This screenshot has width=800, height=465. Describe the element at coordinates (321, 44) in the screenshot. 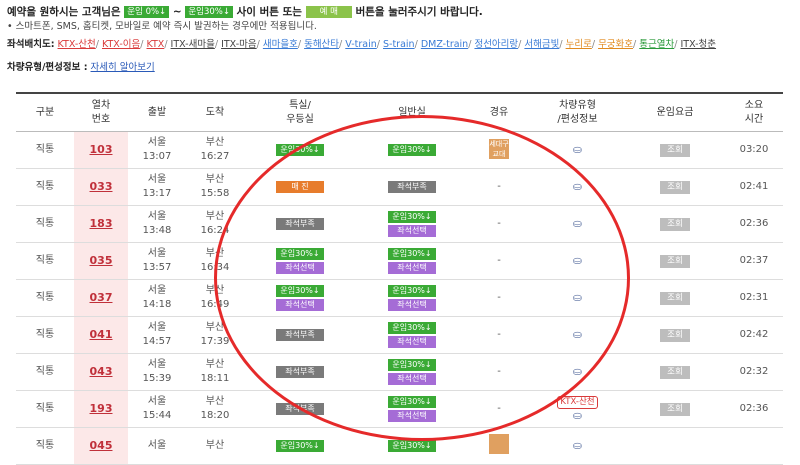

I see `seat-layout-link: 동해산타` at that location.